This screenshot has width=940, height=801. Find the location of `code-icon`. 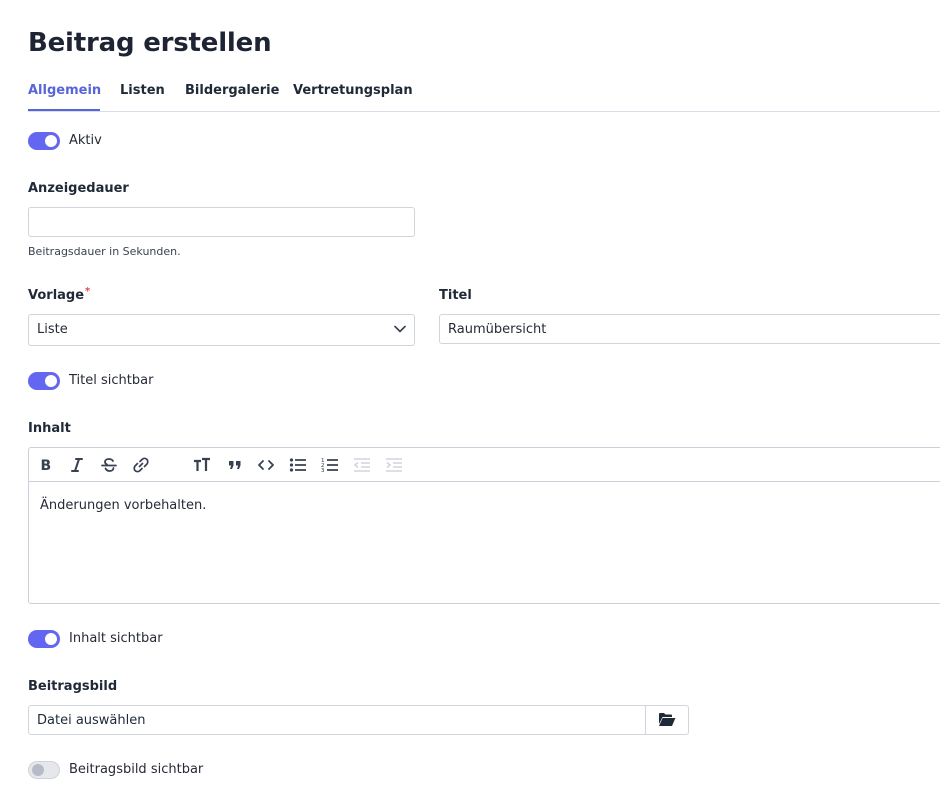

code-icon is located at coordinates (266, 465).